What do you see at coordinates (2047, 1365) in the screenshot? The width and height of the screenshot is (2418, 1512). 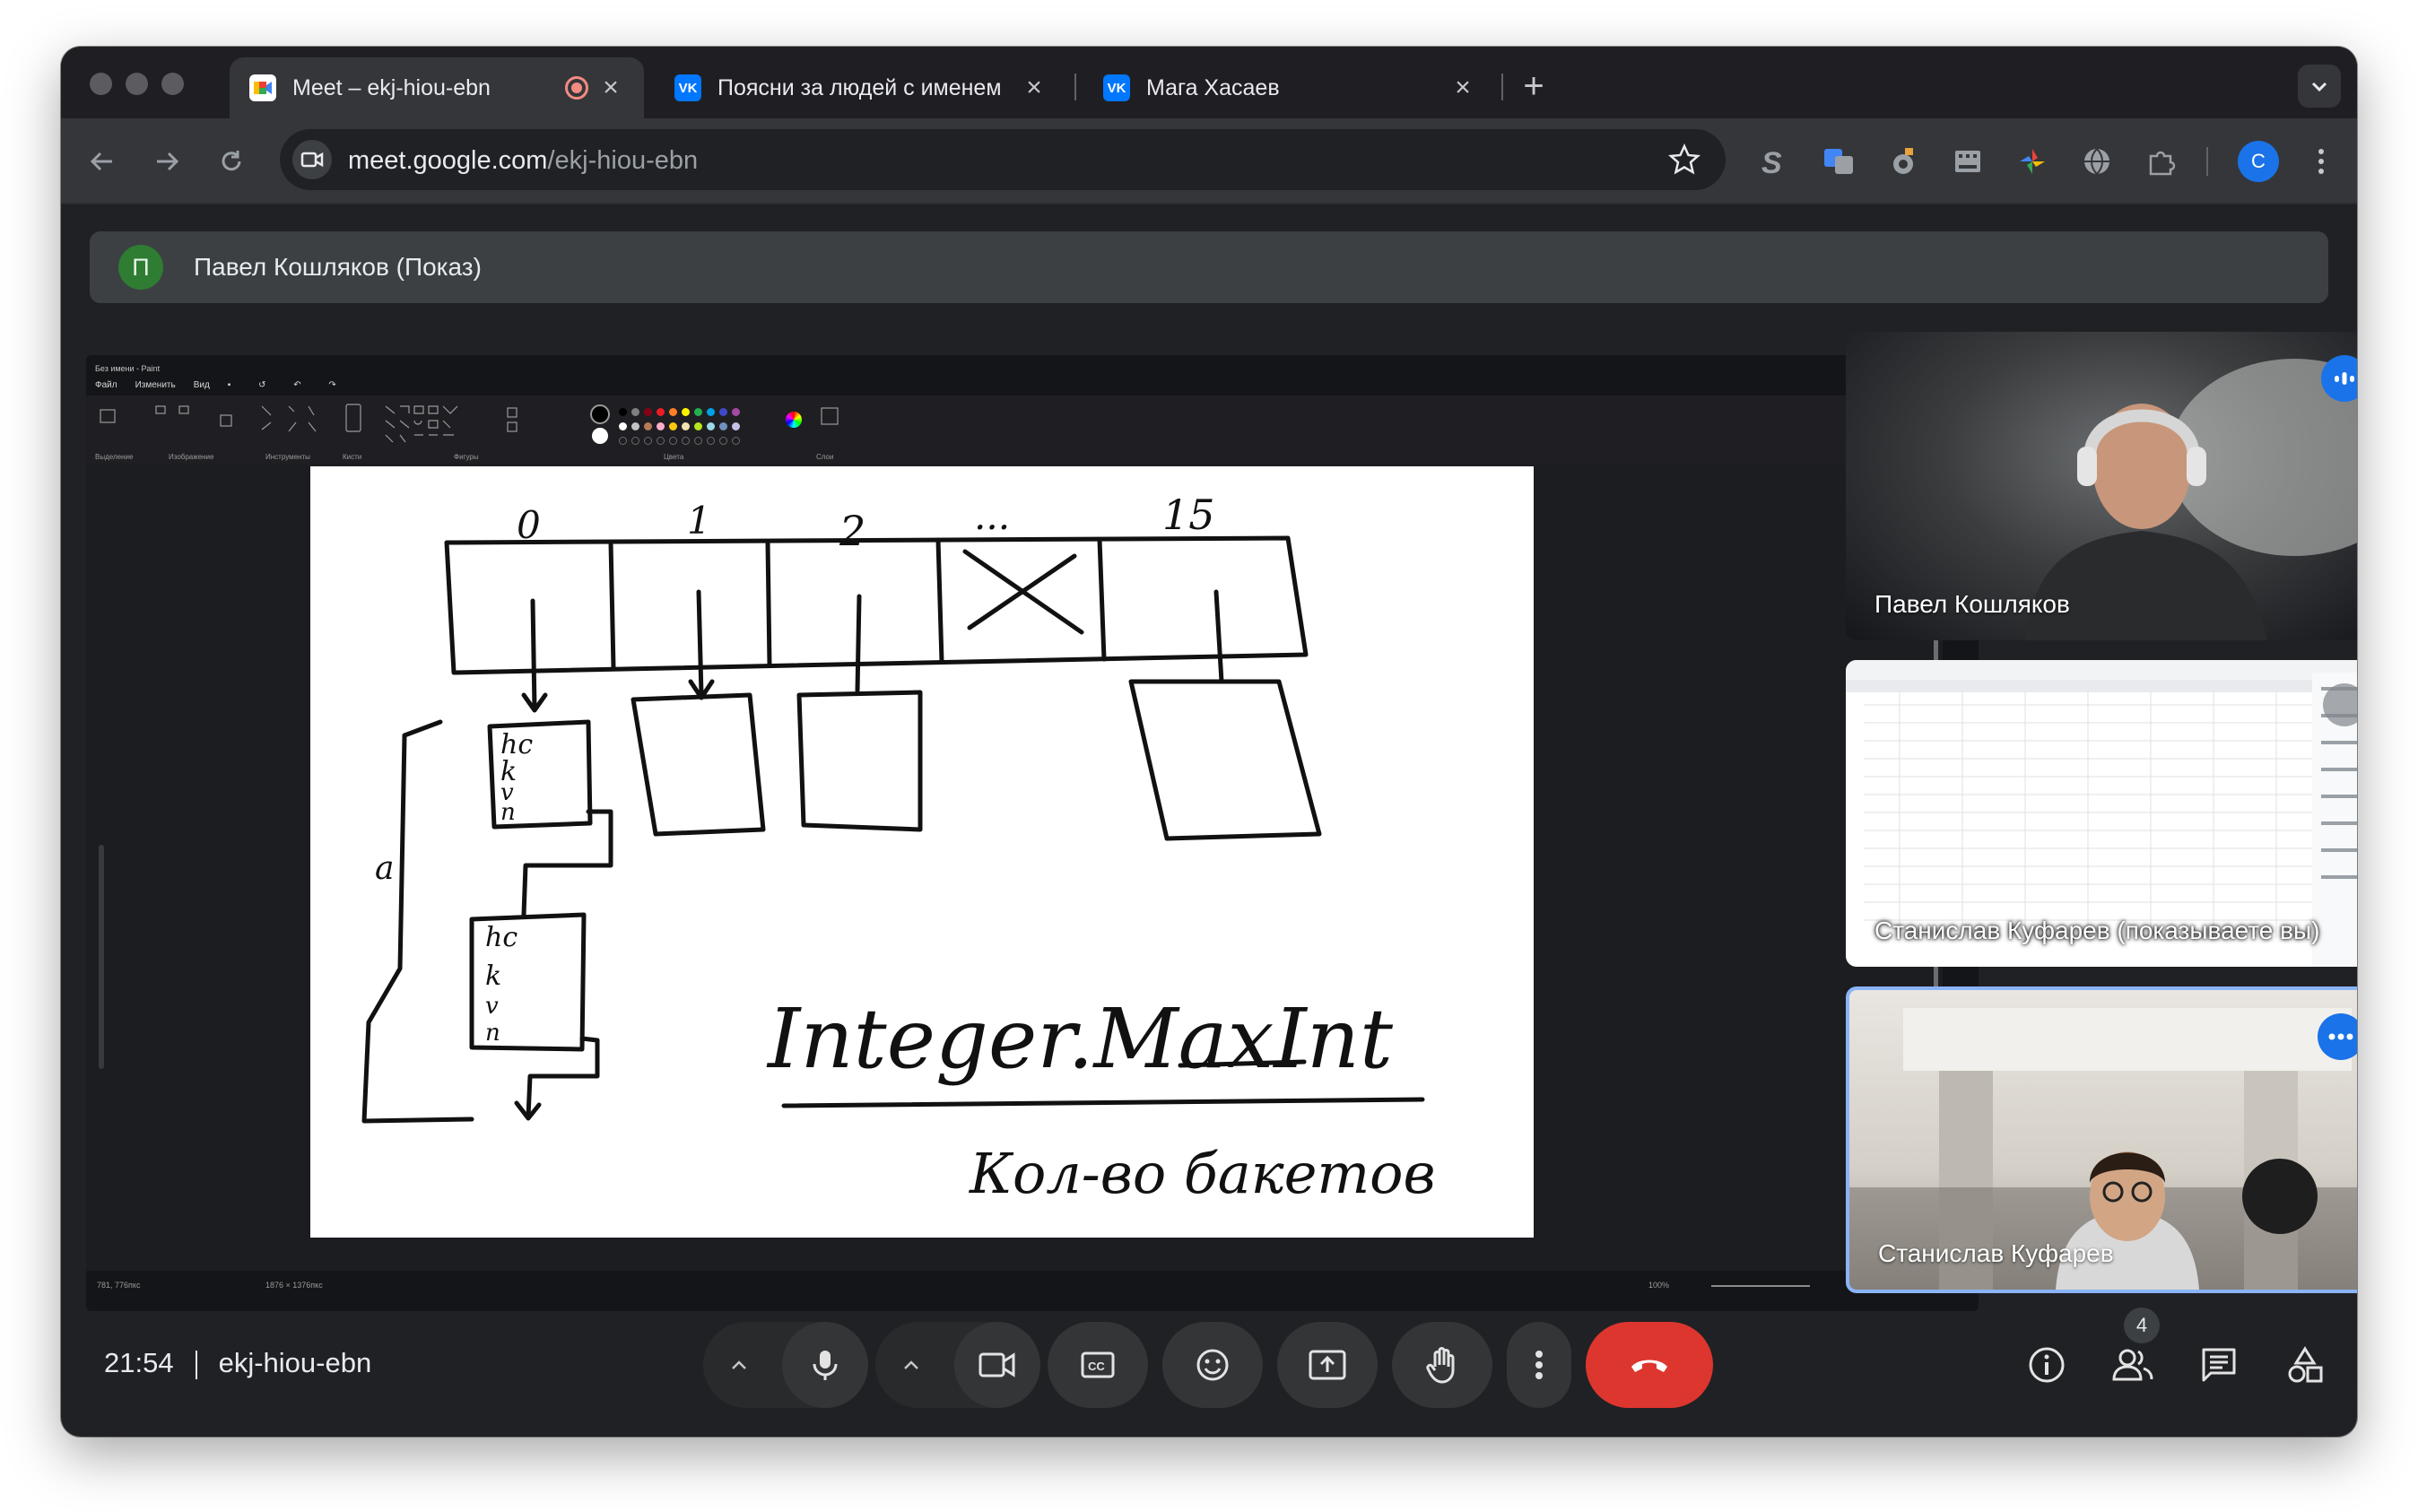 I see `meeting-details-button` at bounding box center [2047, 1365].